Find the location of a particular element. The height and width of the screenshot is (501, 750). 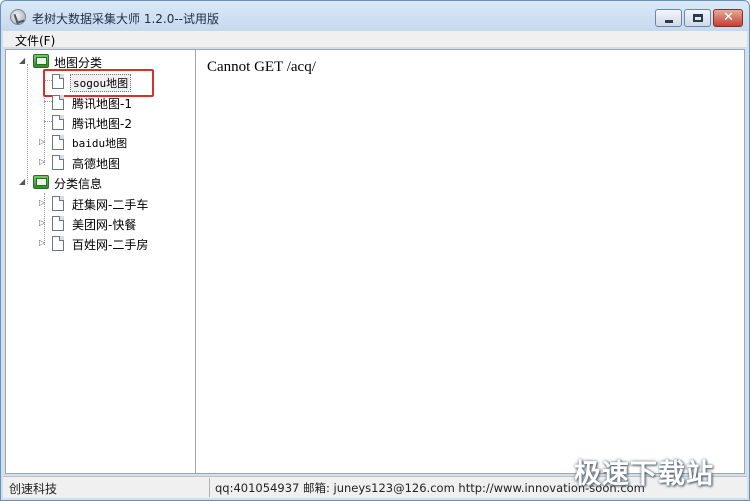

tree-item-label: 高德地图 is located at coordinates (96, 164).